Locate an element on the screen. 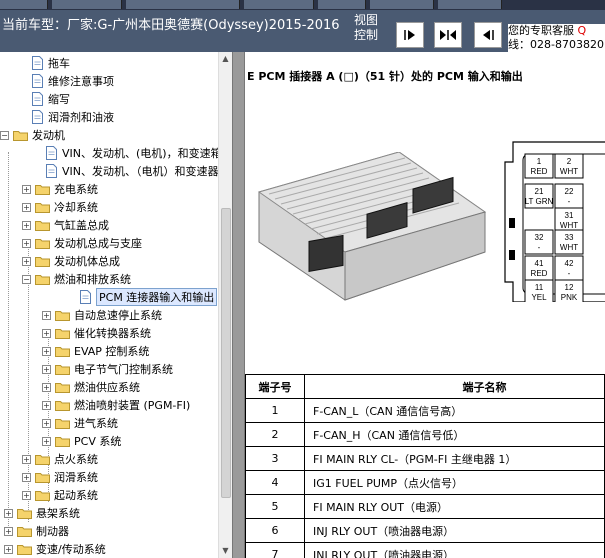 Image resolution: width=605 pixels, height=558 pixels. terminal-name: INJ RLY OUT（喷油器电源） is located at coordinates (454, 550).